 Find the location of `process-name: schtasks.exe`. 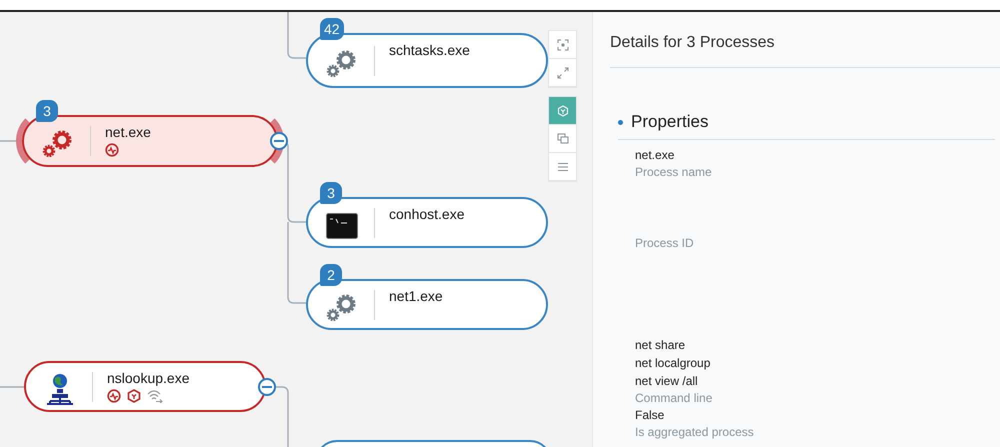

process-name: schtasks.exe is located at coordinates (429, 50).